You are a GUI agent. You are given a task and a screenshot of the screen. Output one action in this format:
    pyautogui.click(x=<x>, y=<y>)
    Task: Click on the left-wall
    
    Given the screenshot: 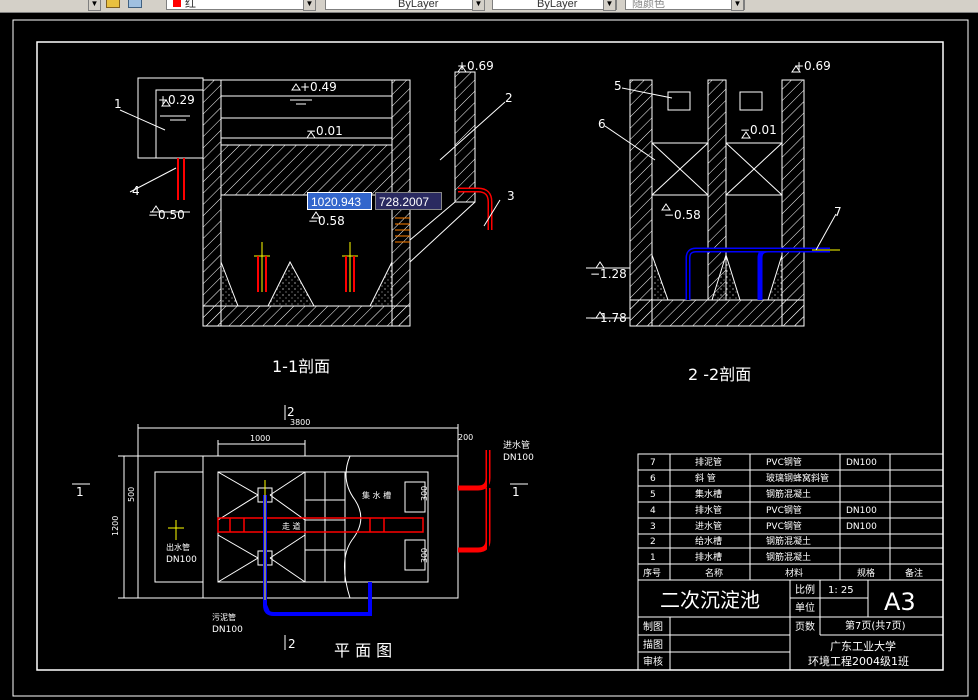 What is the action you would take?
    pyautogui.click(x=212, y=203)
    